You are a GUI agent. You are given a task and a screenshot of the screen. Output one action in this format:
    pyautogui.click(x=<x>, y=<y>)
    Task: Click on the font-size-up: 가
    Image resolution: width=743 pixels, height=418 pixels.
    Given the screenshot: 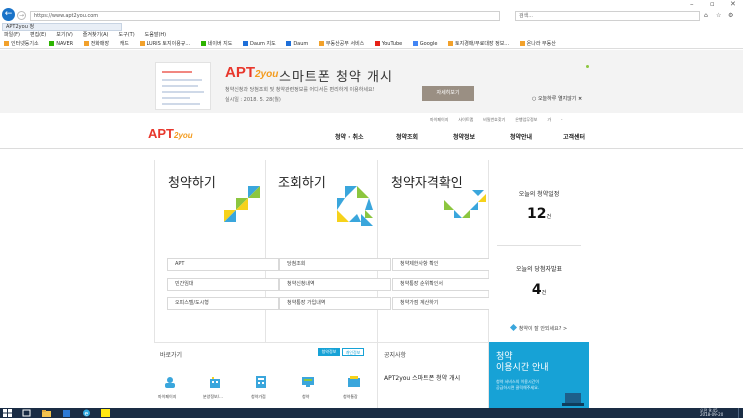 What is the action you would take?
    pyautogui.click(x=549, y=119)
    